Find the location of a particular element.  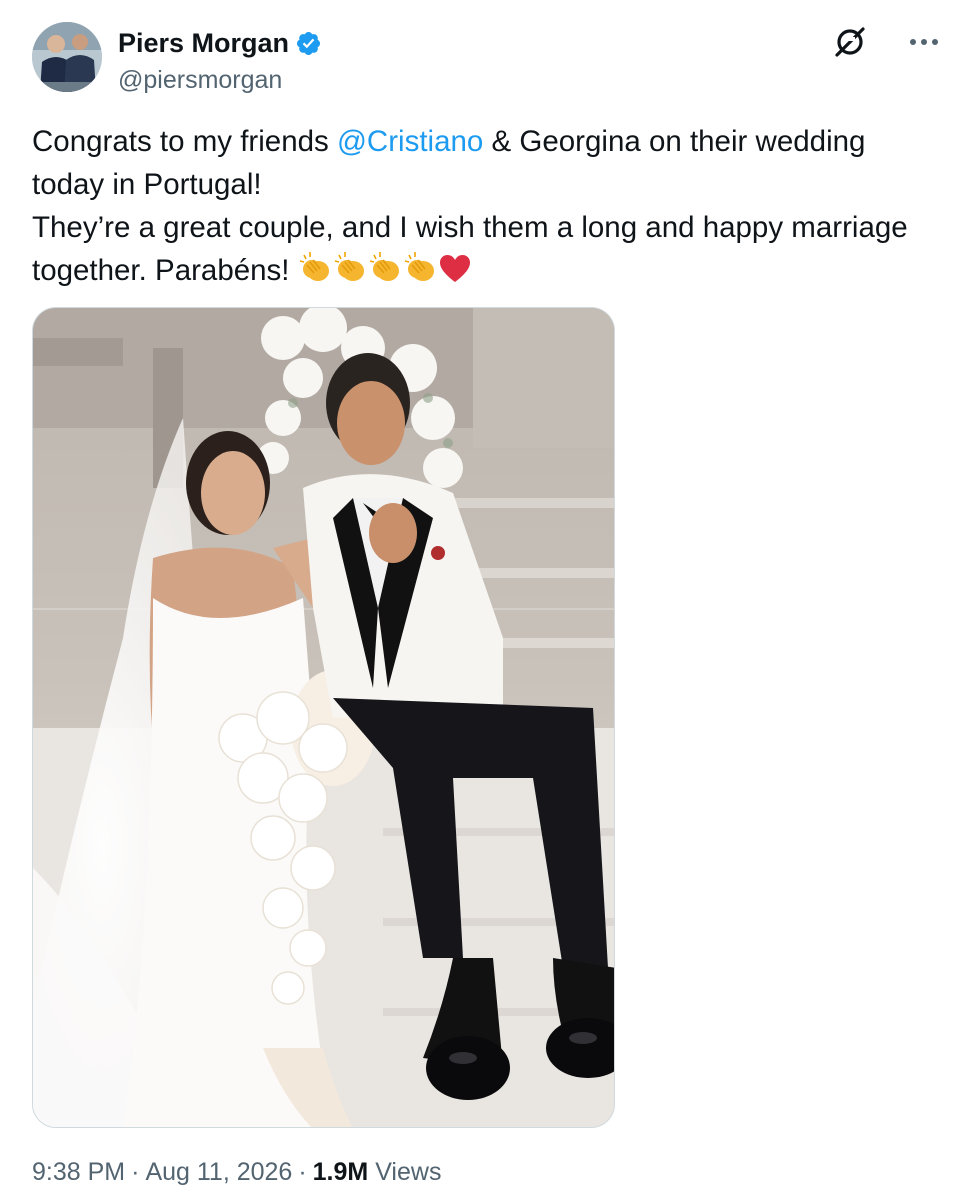

views-label: Views is located at coordinates (408, 1172).